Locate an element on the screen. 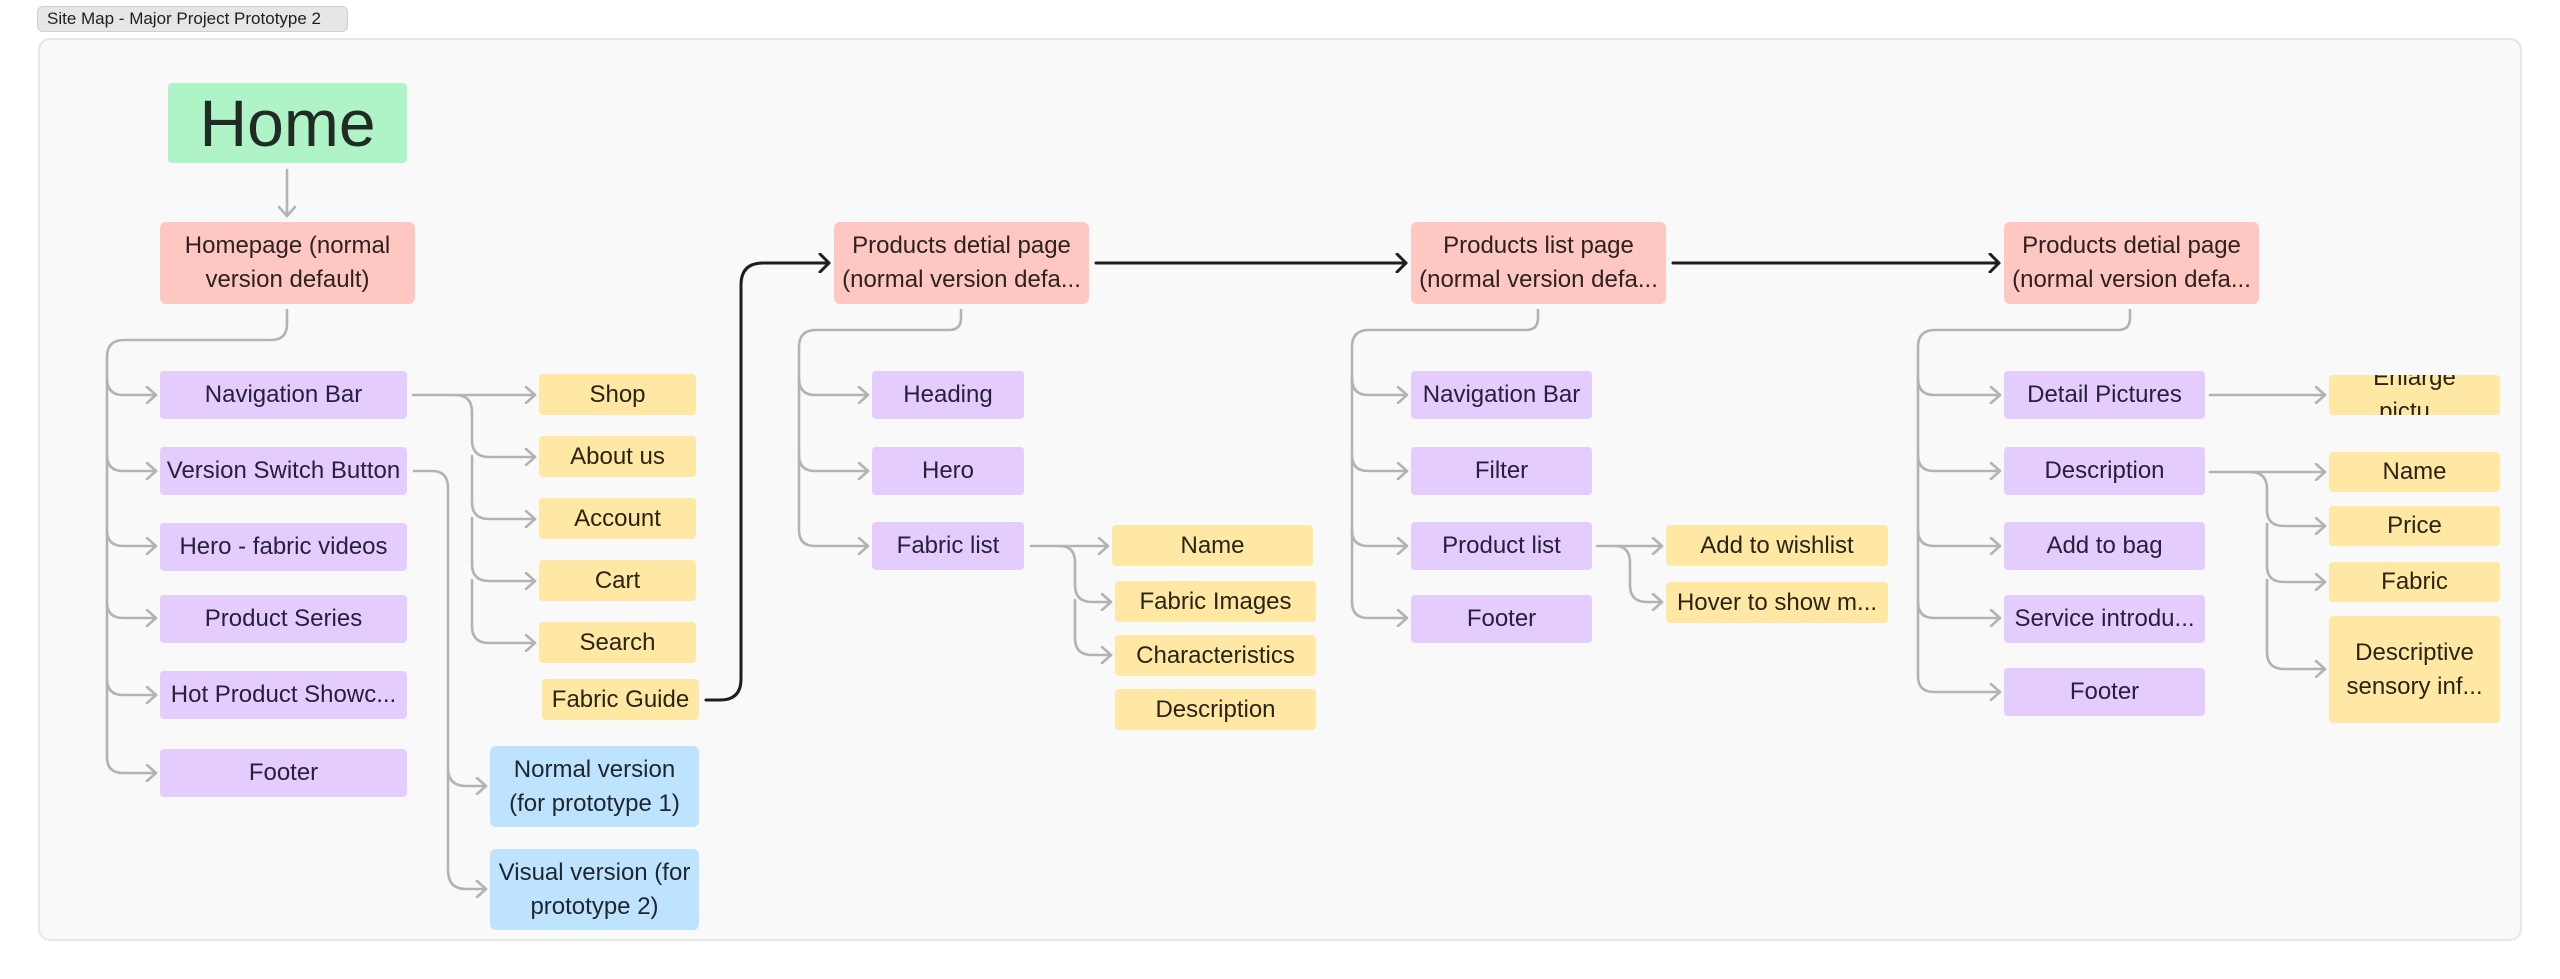  section-label: Description is located at coordinates (2104, 470).